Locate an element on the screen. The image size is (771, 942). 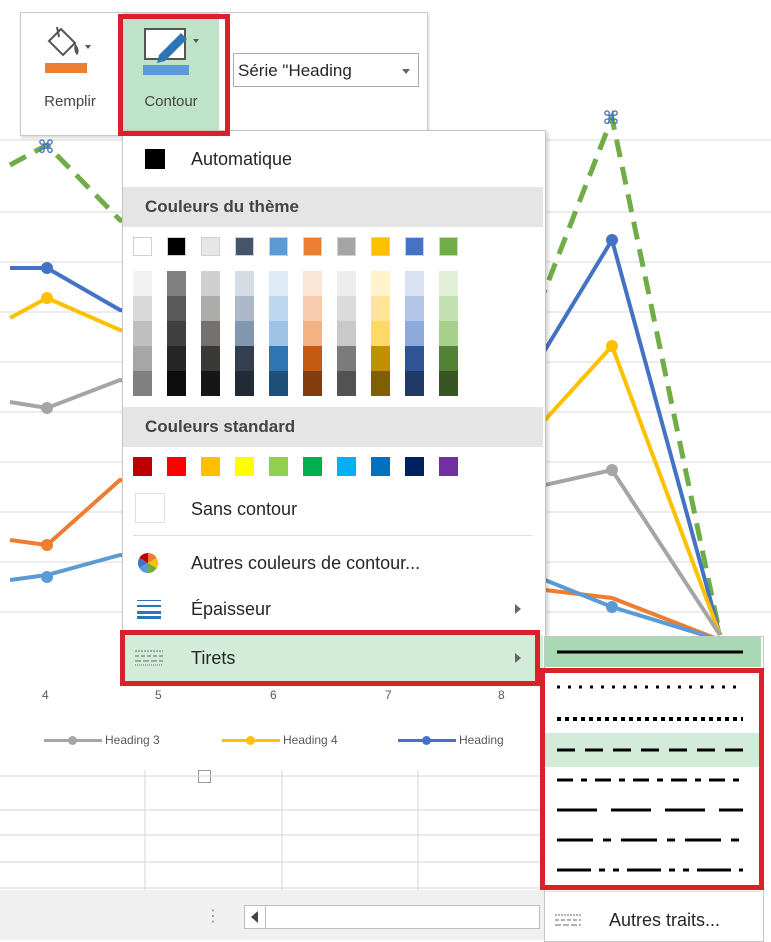
chevron-right-icon is located at coordinates (518, 609).